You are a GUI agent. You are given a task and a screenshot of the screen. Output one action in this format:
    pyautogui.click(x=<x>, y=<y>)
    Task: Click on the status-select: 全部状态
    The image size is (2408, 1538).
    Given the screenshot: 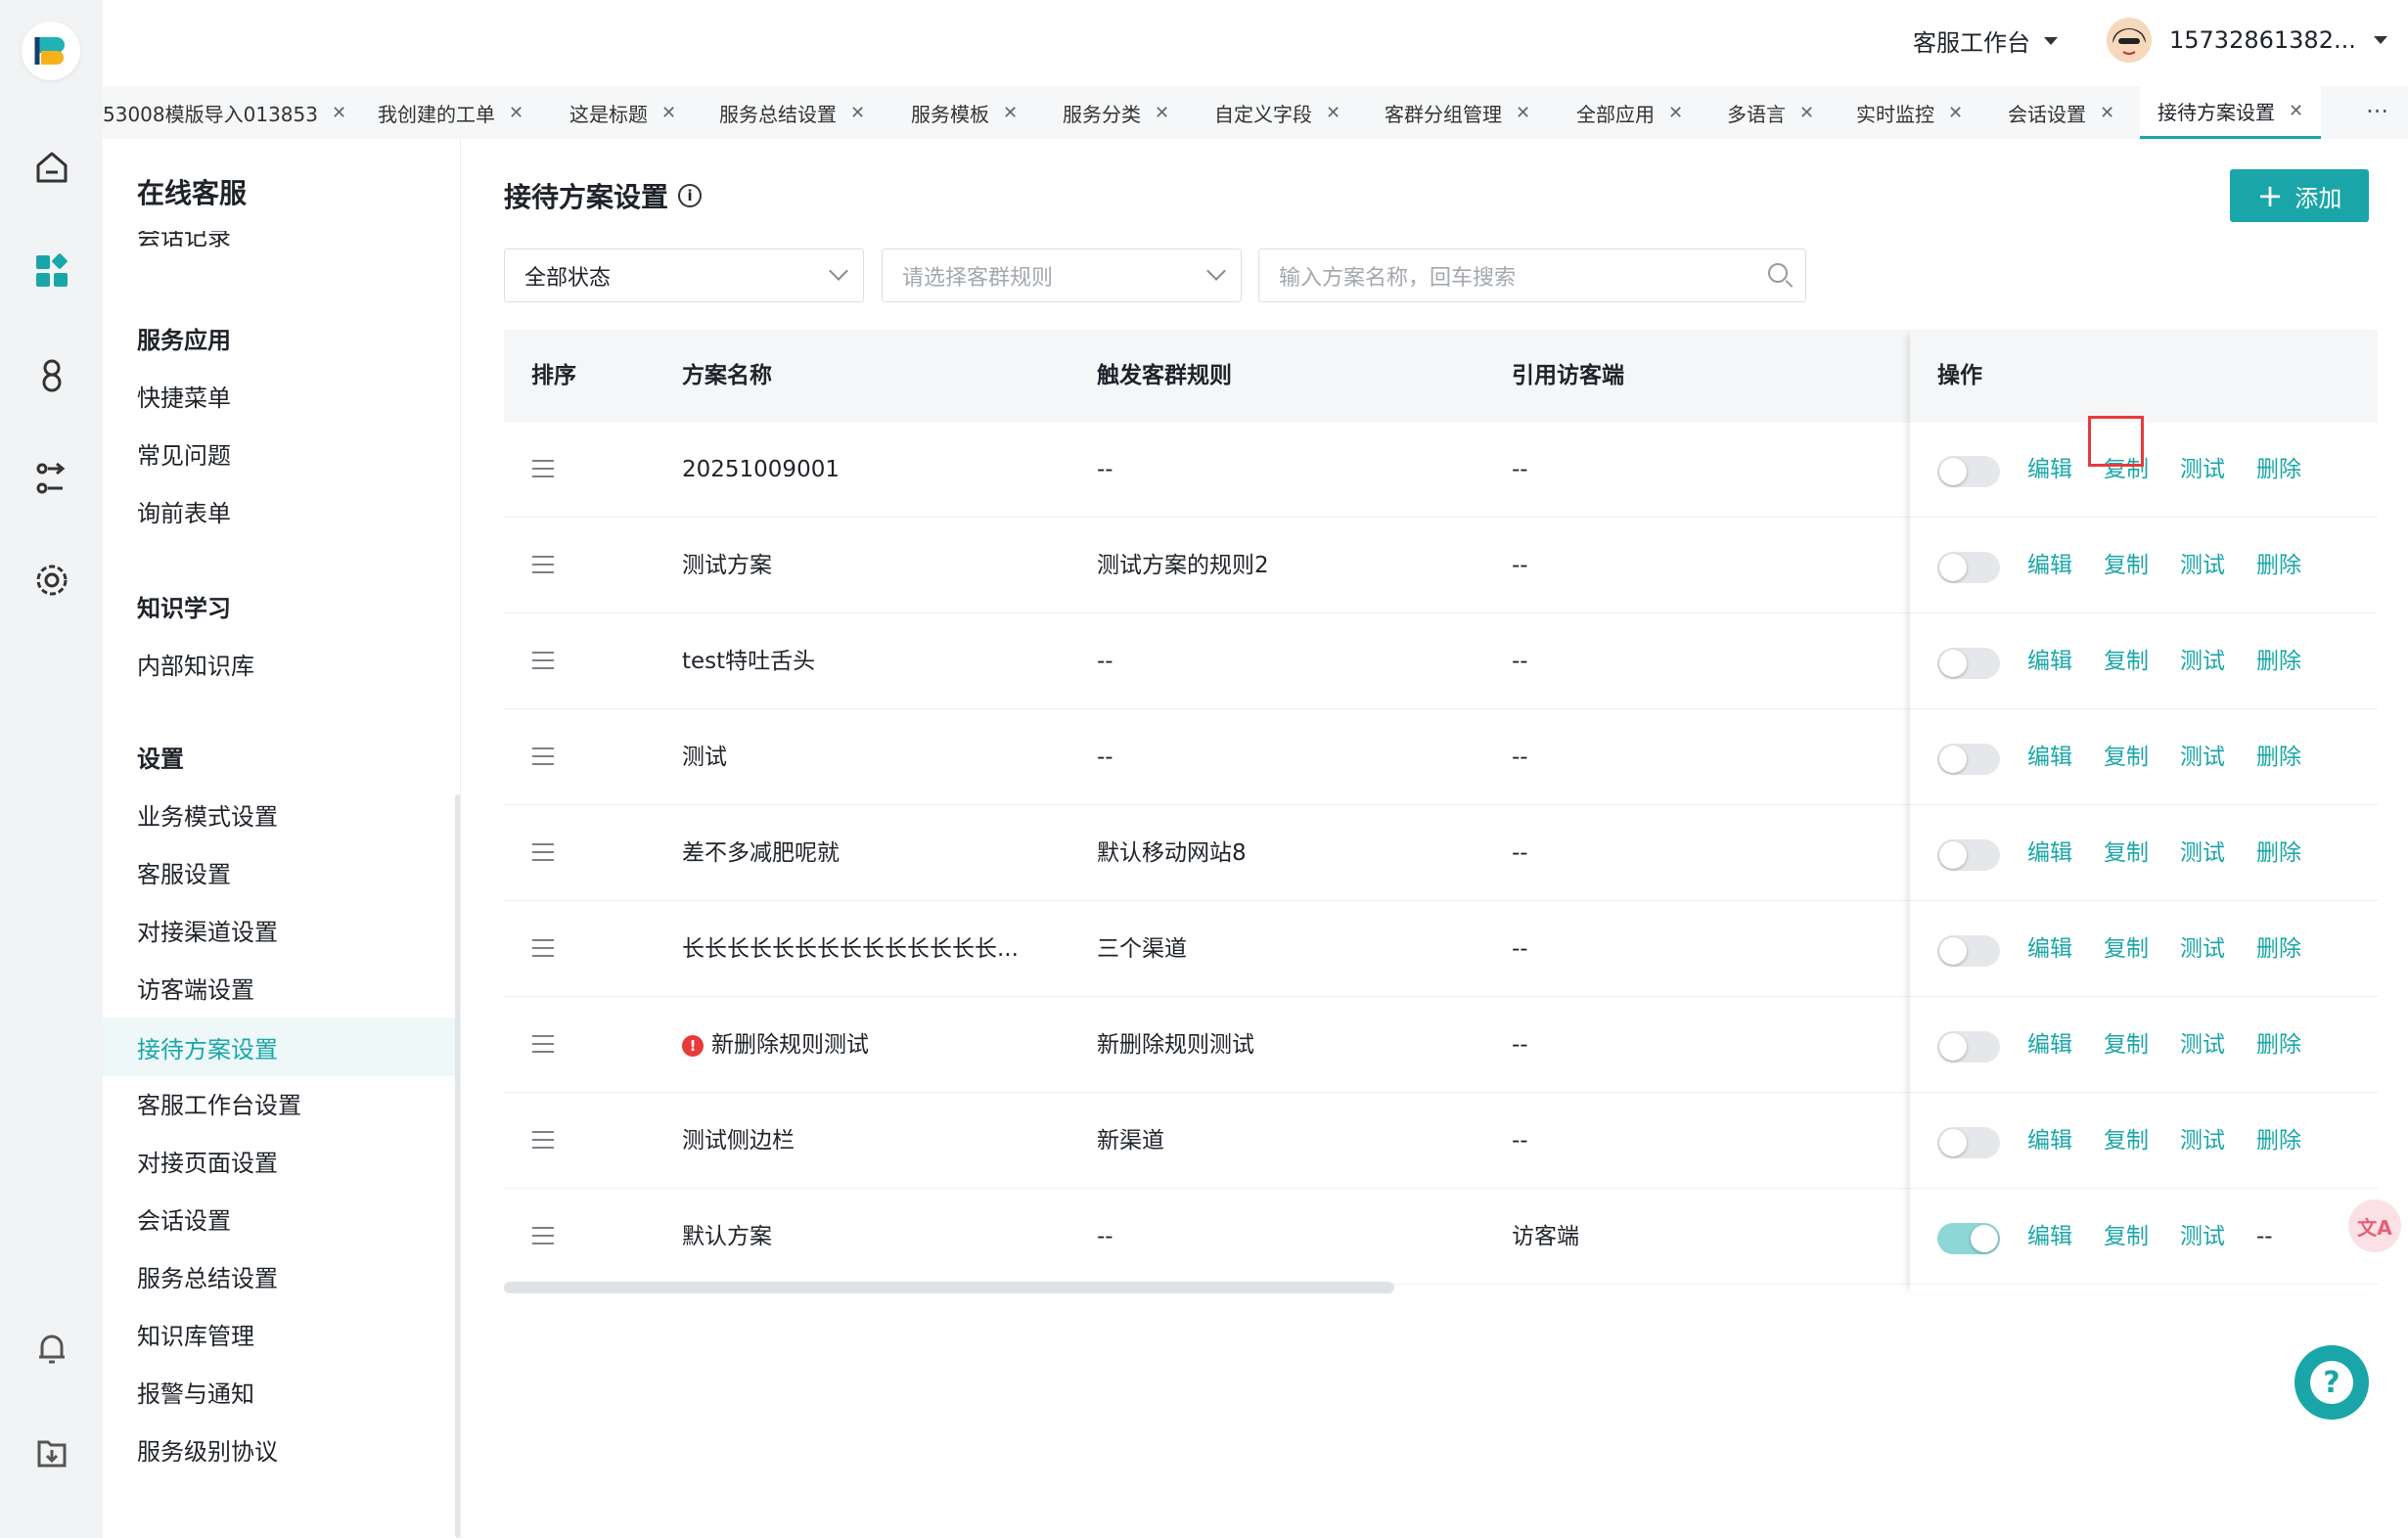 What is the action you would take?
    pyautogui.click(x=684, y=275)
    